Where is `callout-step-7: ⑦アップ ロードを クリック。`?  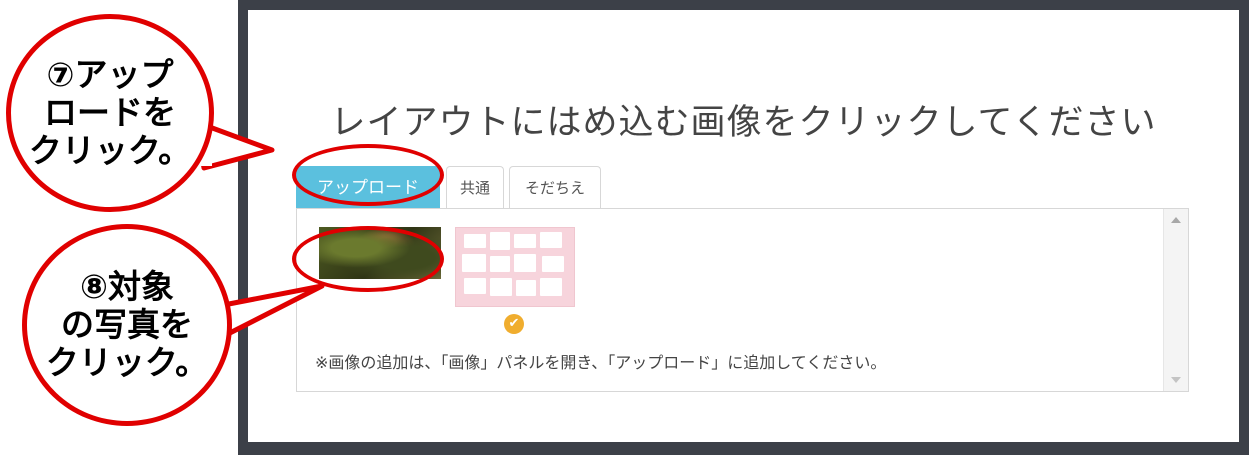
callout-step-7: ⑦アップ ロードを クリック。 is located at coordinates (110, 113).